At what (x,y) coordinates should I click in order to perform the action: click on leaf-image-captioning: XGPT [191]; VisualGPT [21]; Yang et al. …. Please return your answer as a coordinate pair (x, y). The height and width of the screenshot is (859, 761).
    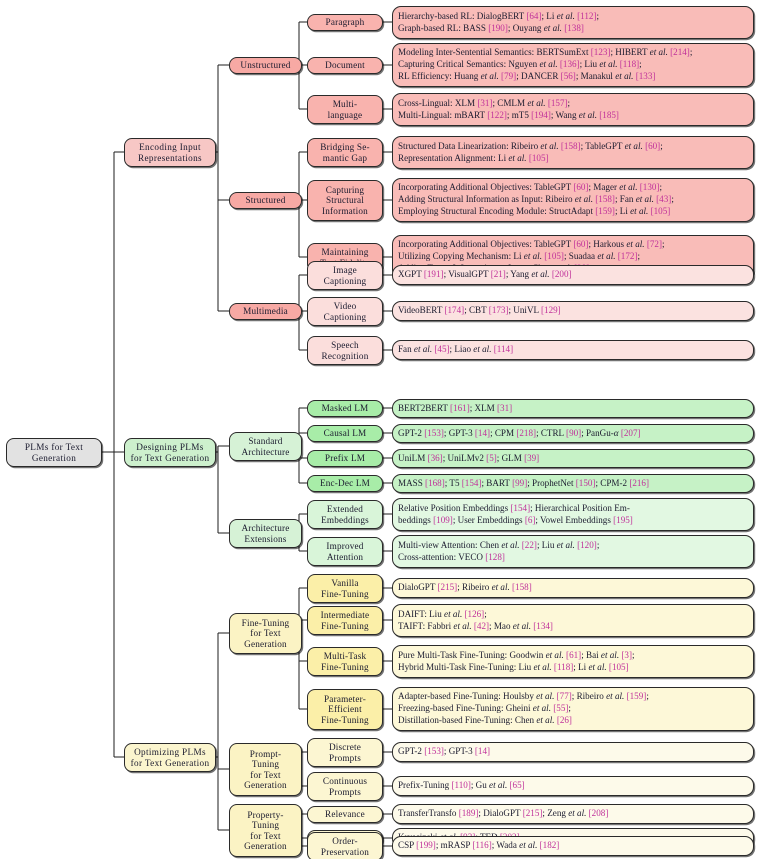
    Looking at the image, I should click on (573, 275).